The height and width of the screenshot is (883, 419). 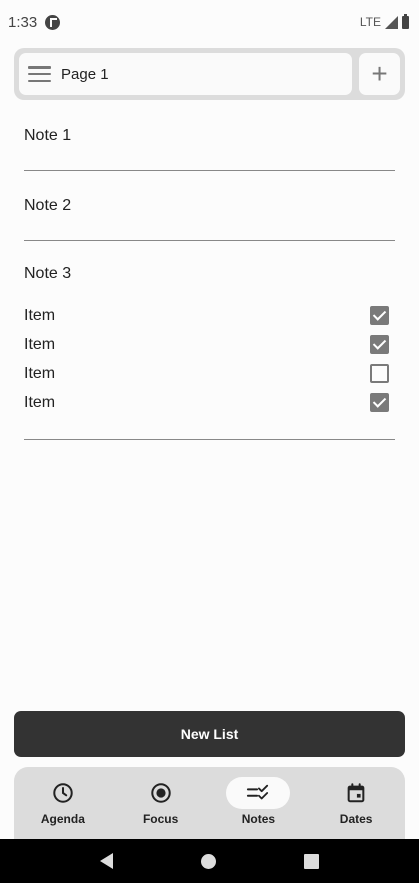 I want to click on nav-item-dates: Dates, so click(x=356, y=808).